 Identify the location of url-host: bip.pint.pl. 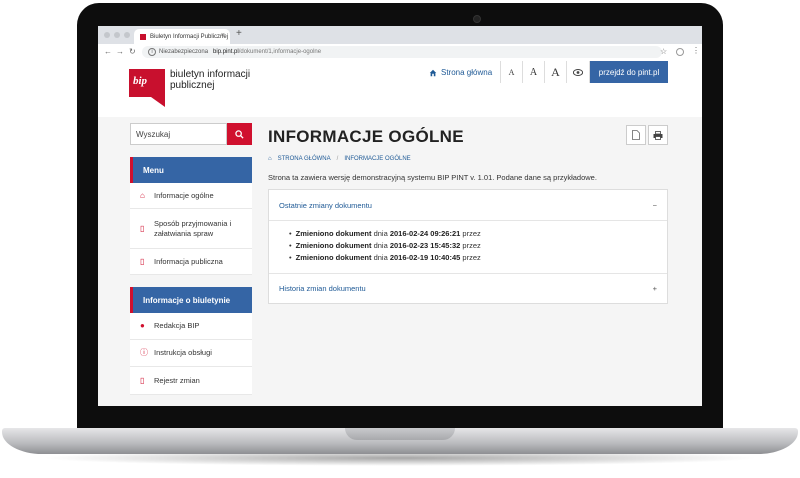
(226, 52).